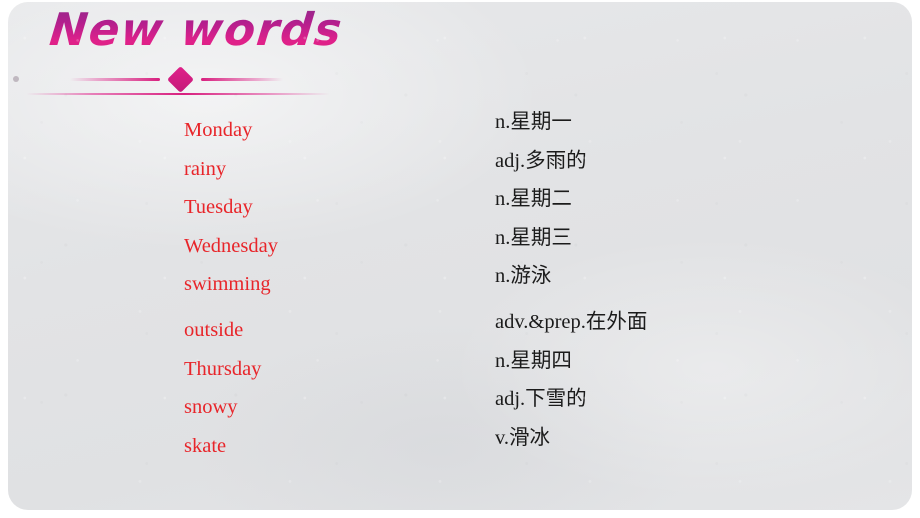 The image size is (920, 518). Describe the element at coordinates (242, 79) in the screenshot. I see `divider-line-right` at that location.